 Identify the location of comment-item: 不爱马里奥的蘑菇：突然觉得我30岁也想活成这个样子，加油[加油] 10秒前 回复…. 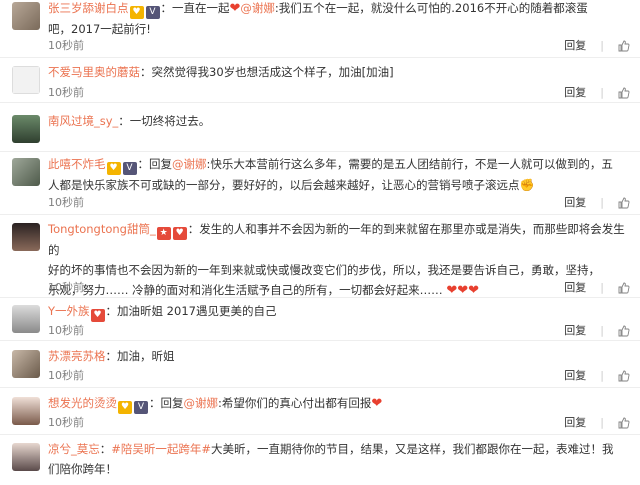
(320, 80).